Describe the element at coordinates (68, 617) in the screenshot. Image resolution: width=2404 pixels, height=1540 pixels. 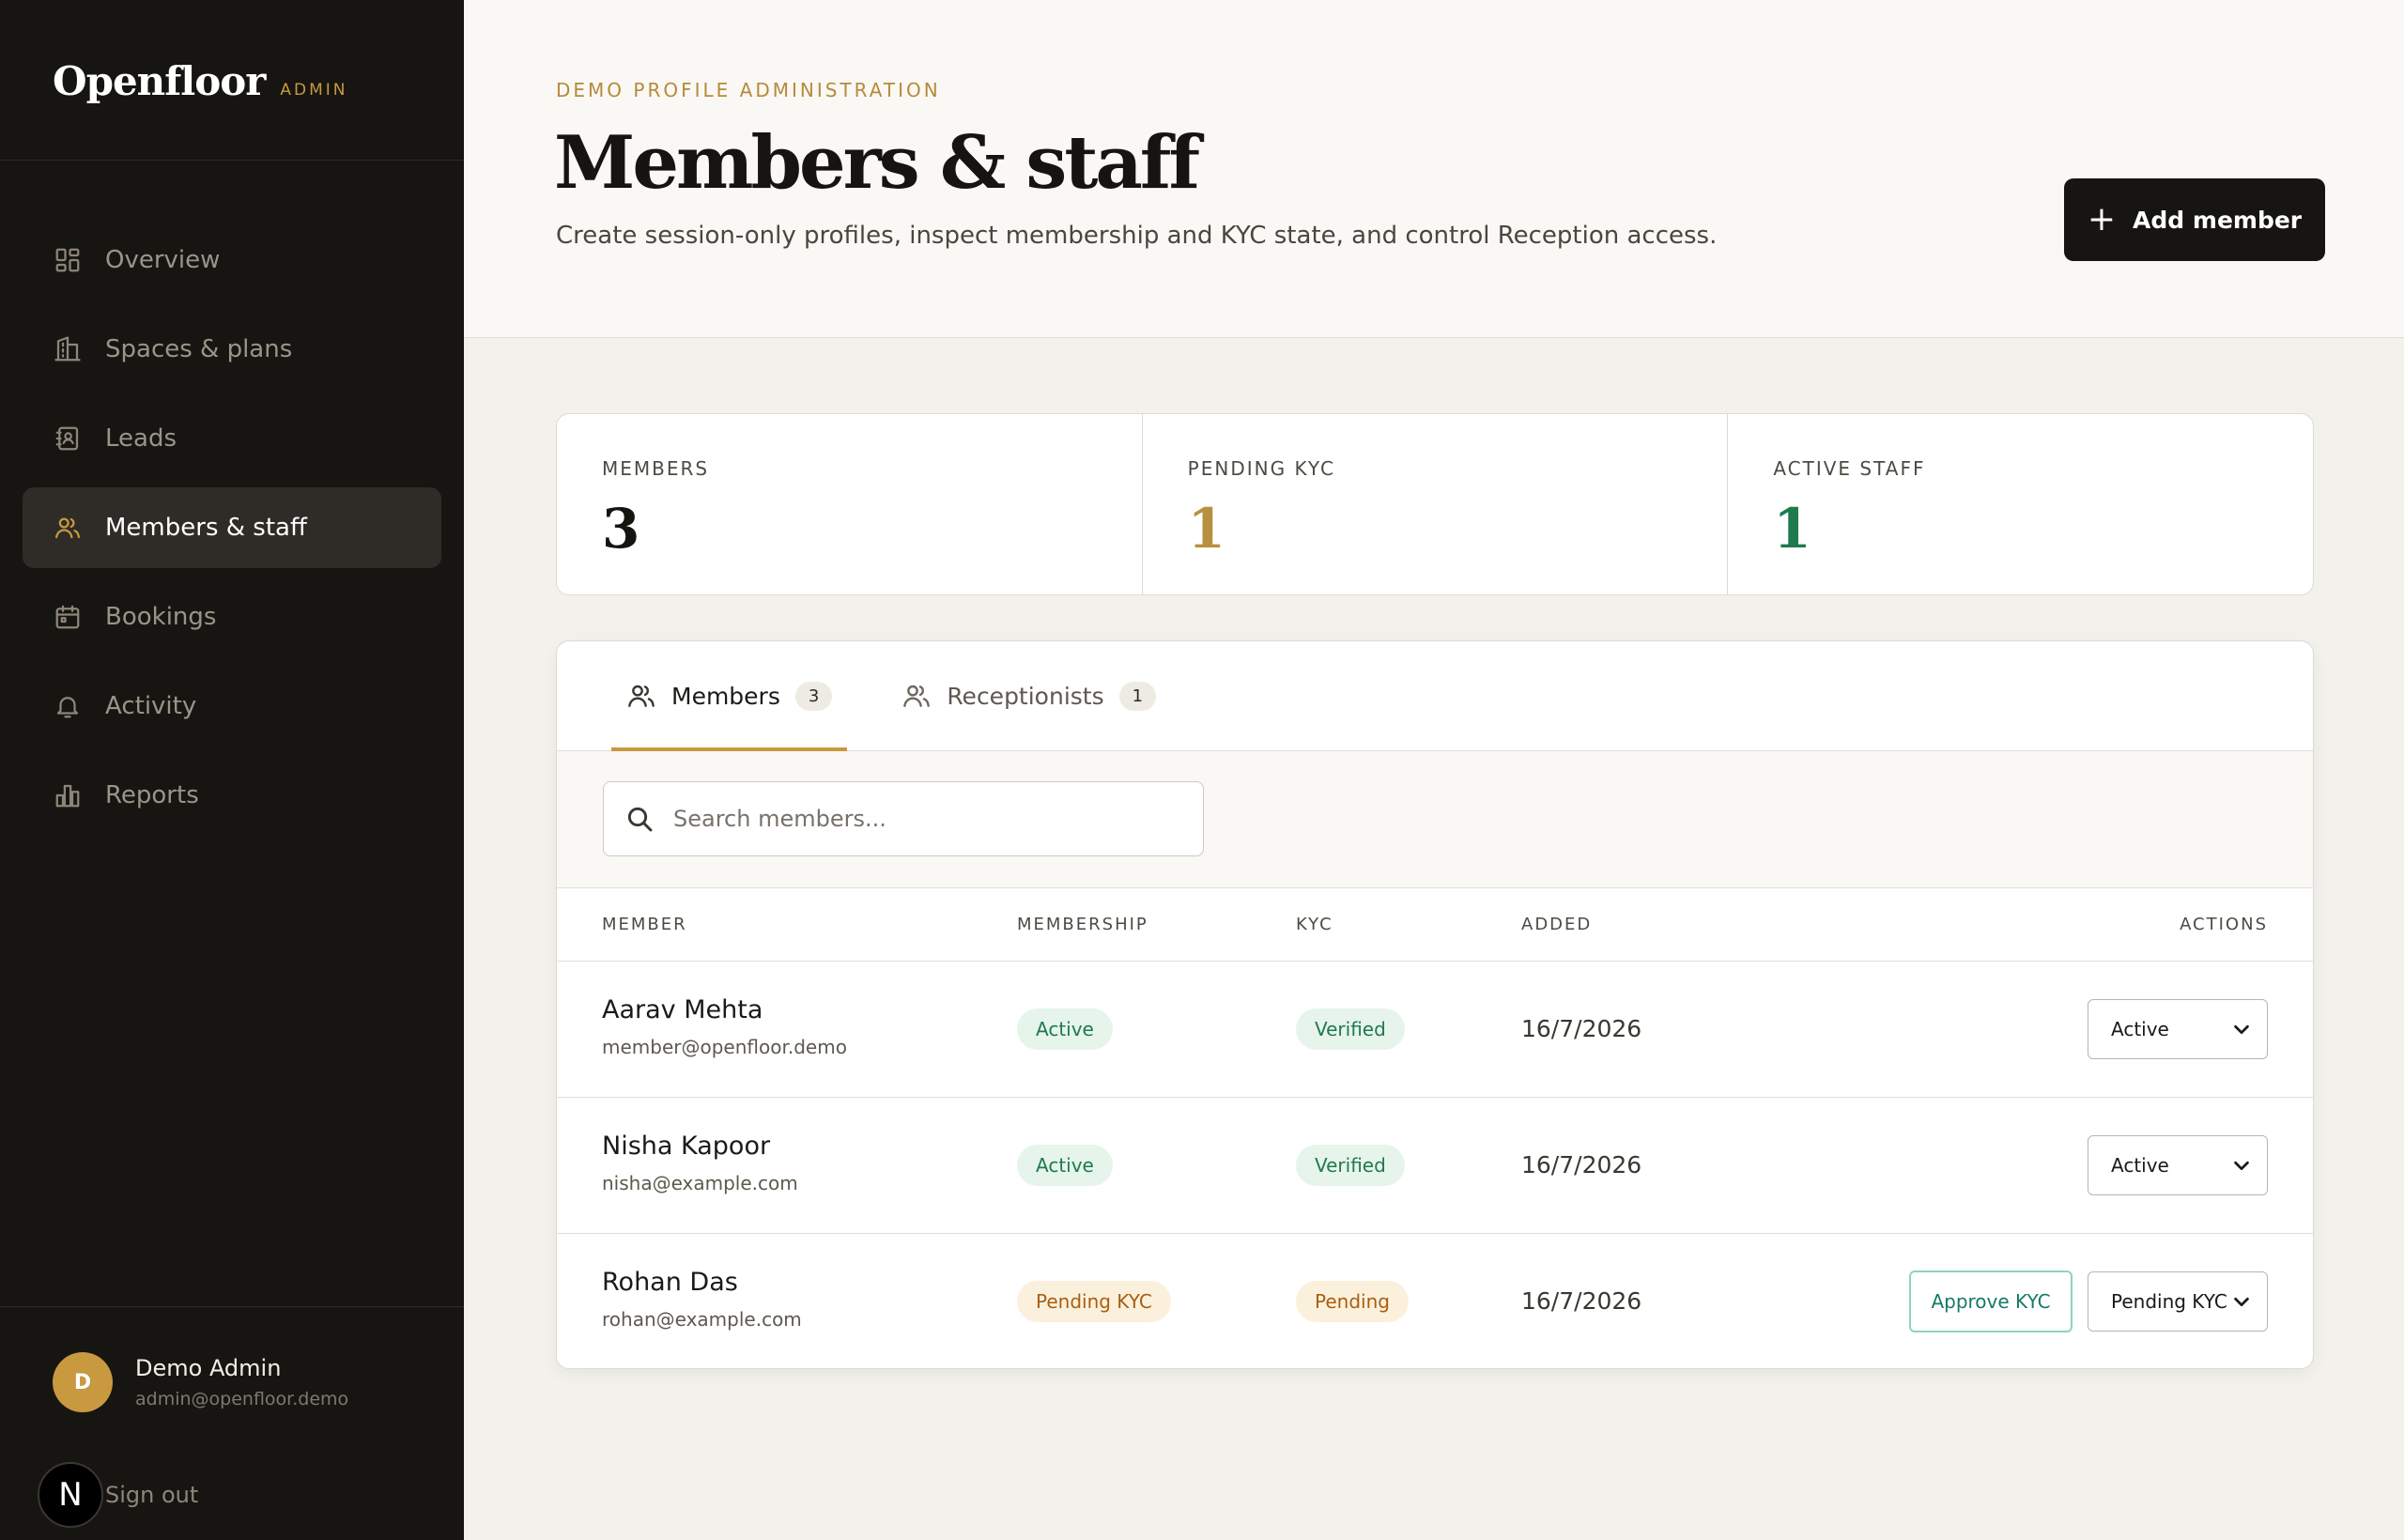
I see `calendar-icon` at that location.